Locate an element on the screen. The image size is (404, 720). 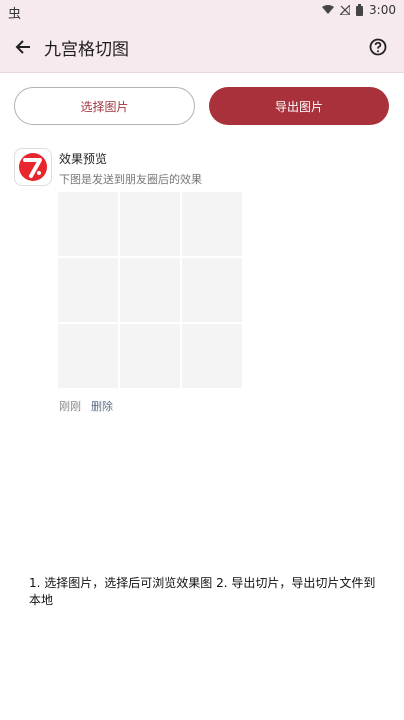
battery-icon is located at coordinates (360, 10).